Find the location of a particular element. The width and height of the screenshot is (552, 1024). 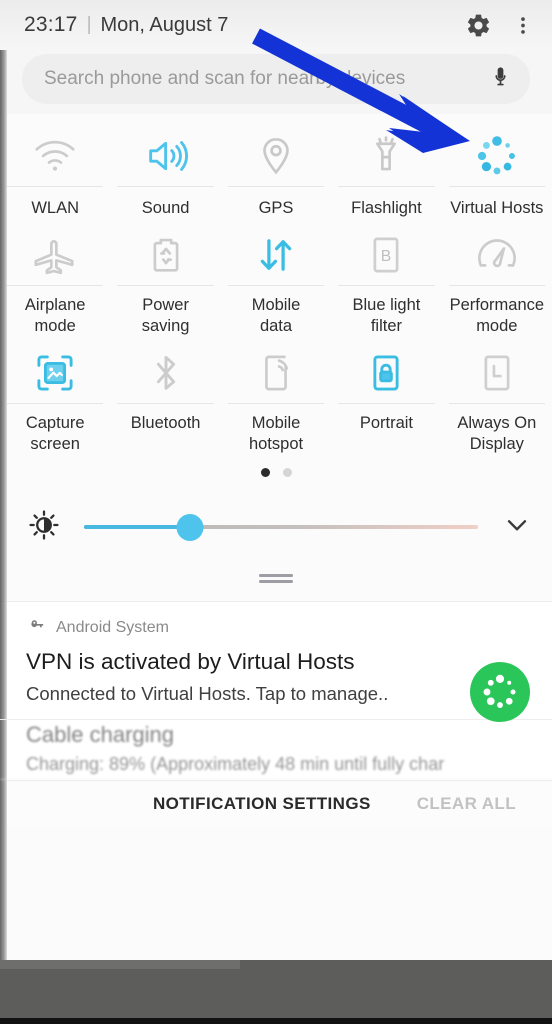

tile-flashlight: Flashlight is located at coordinates (386, 169).